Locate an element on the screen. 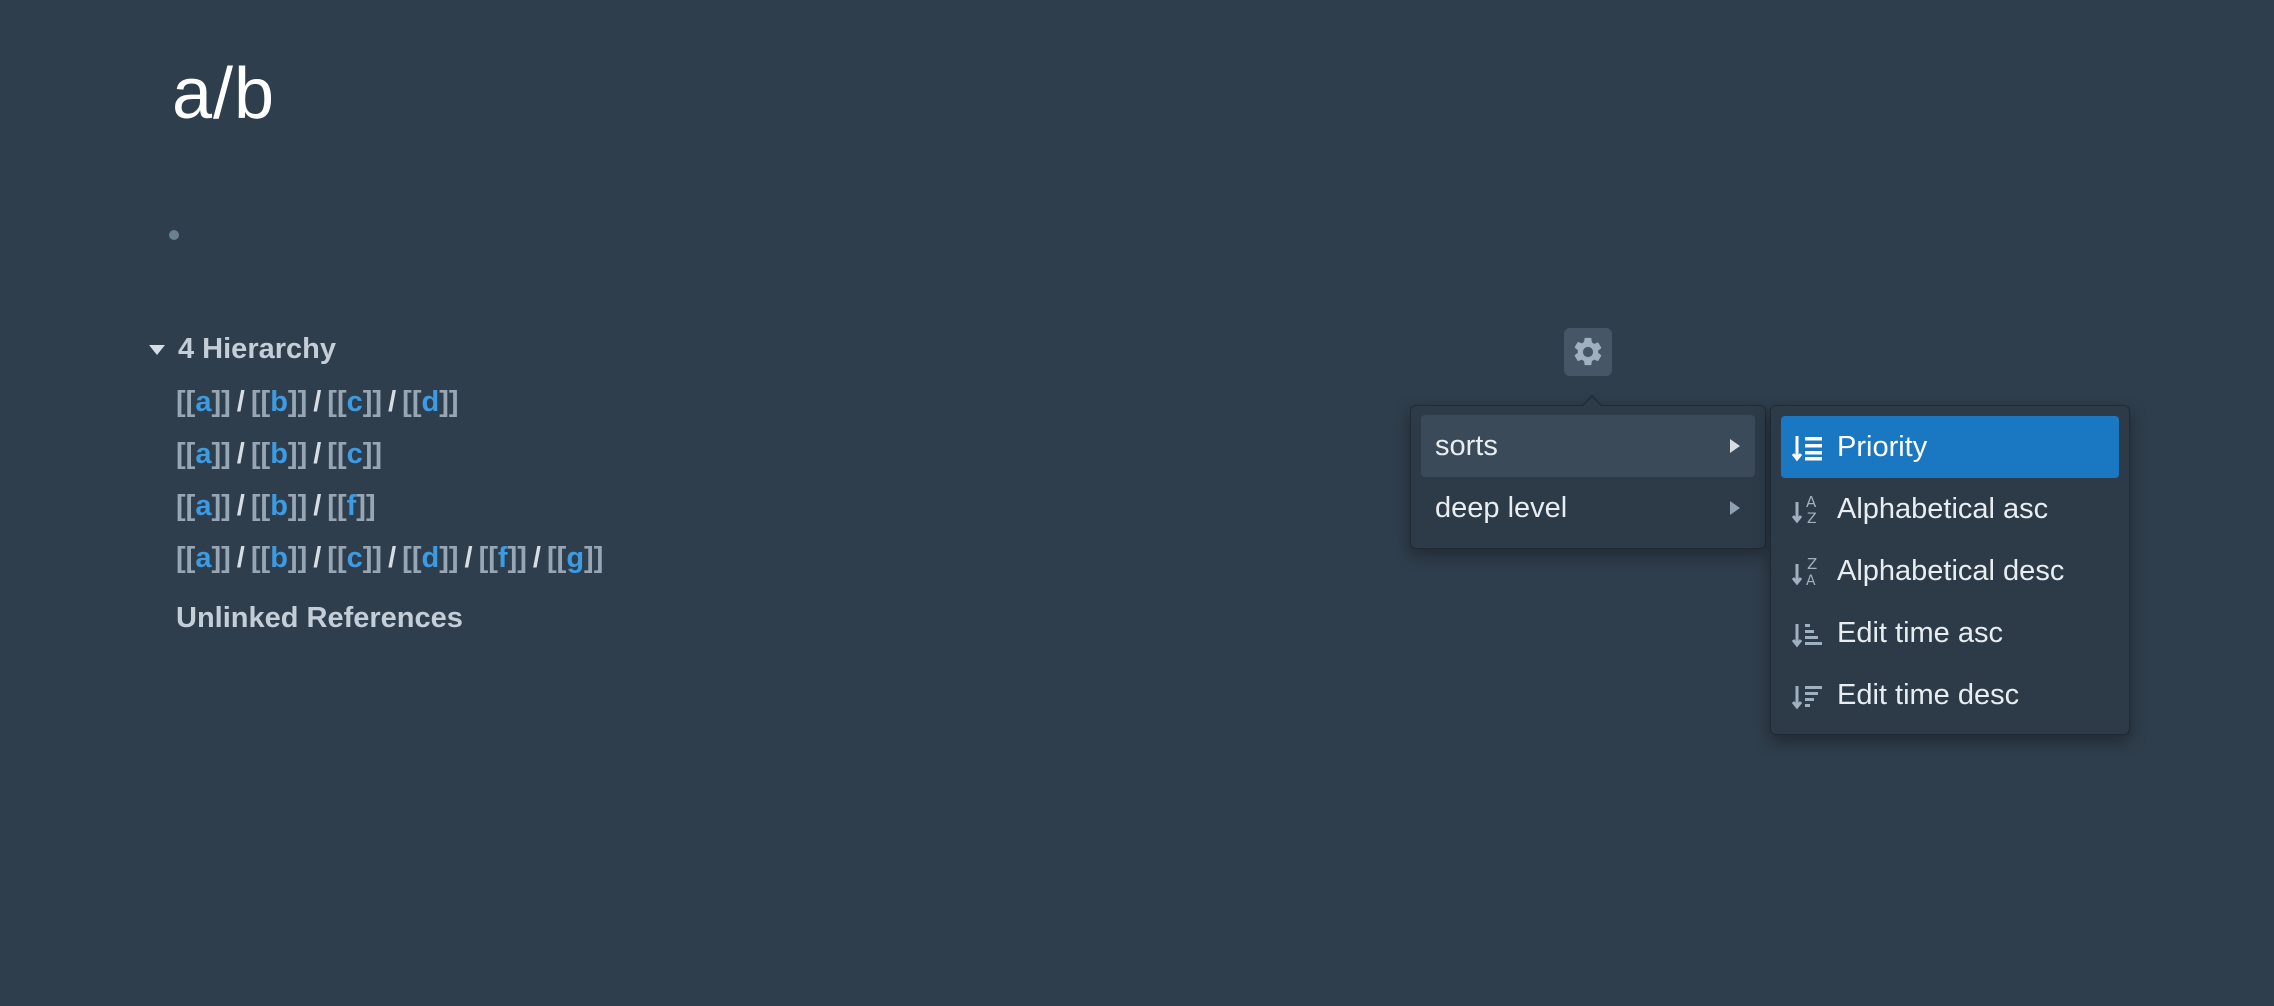  sort-option-label: Edit time desc is located at coordinates (1928, 694).